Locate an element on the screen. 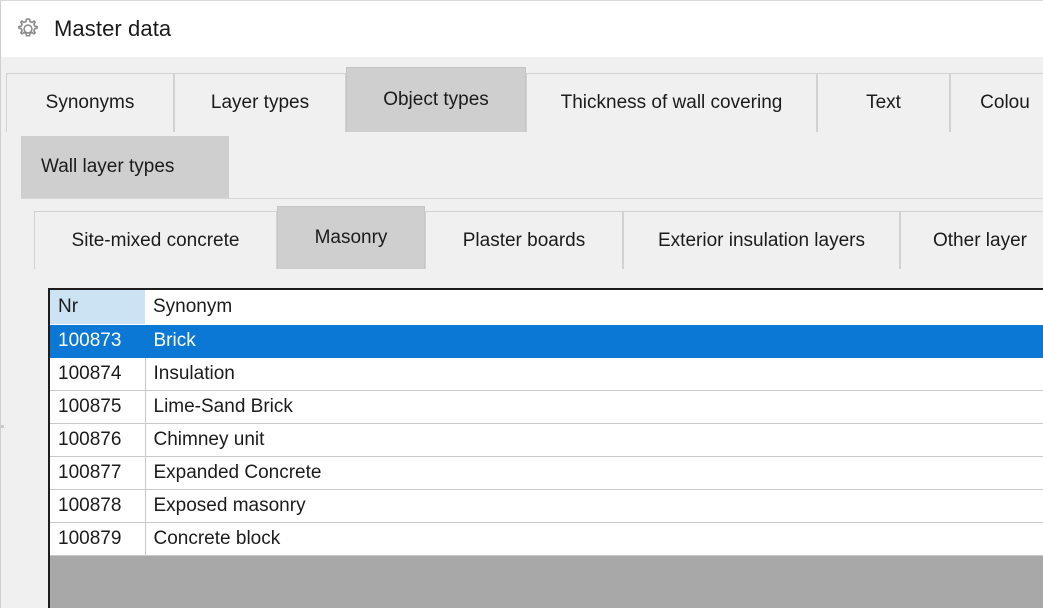 The width and height of the screenshot is (1043, 608). table-header-row: Nr Synonym is located at coordinates (546, 307).